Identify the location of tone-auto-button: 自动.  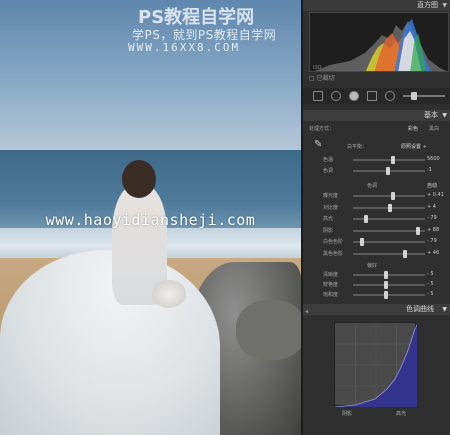
(432, 185).